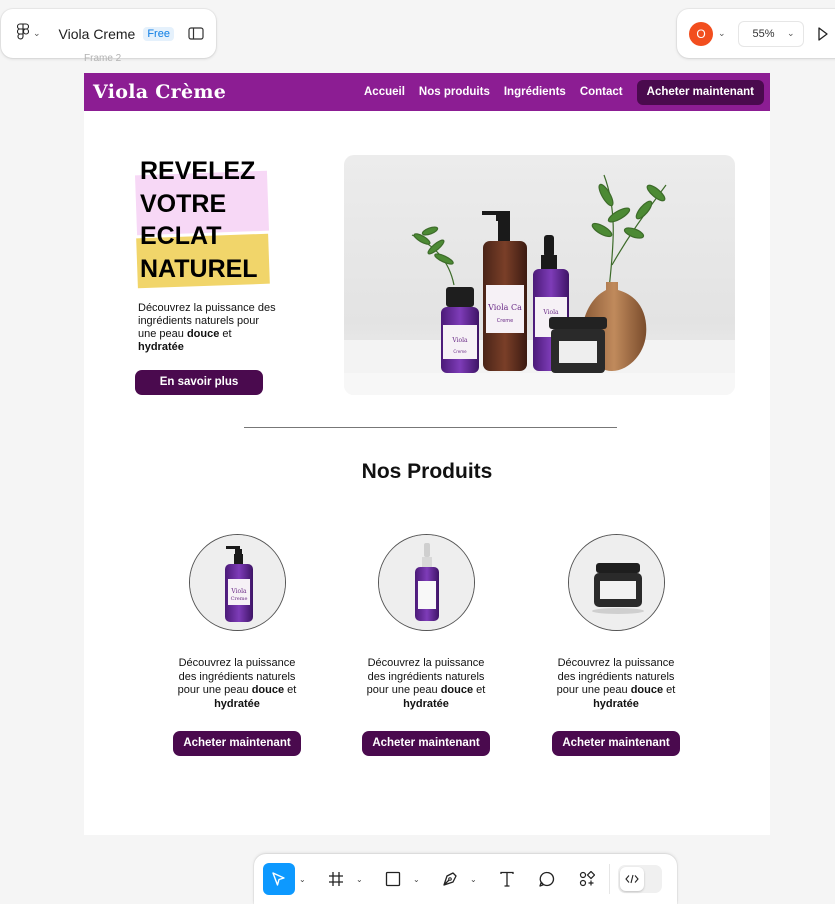  I want to click on actions-icon, so click(587, 879).